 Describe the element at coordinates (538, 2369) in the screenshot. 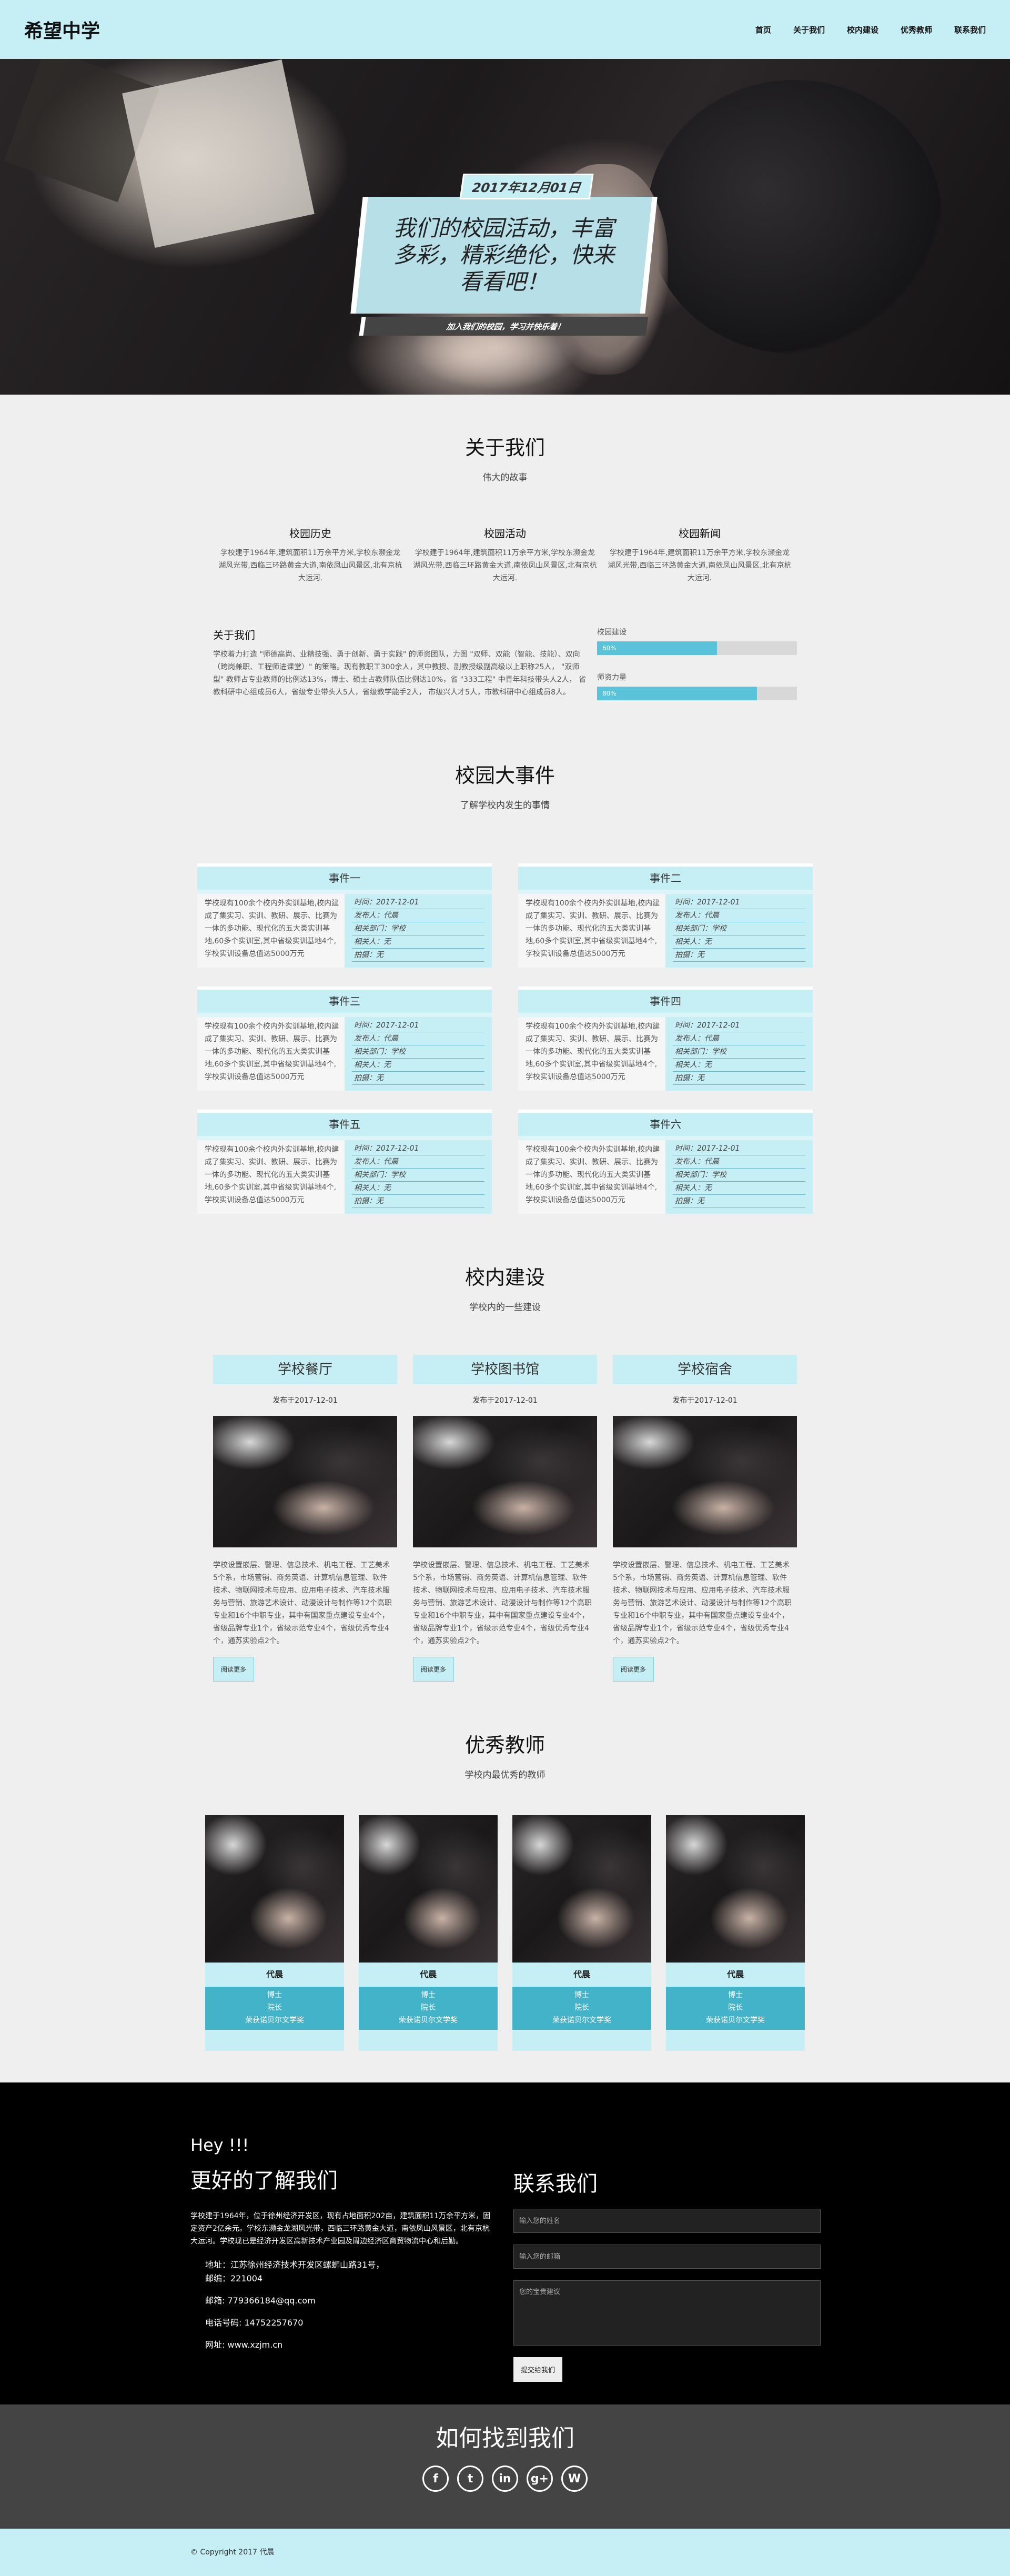

I see `submit-button: 提交给我们` at that location.